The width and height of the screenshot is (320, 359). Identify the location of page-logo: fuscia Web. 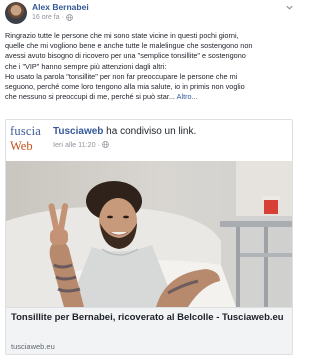
(29, 140).